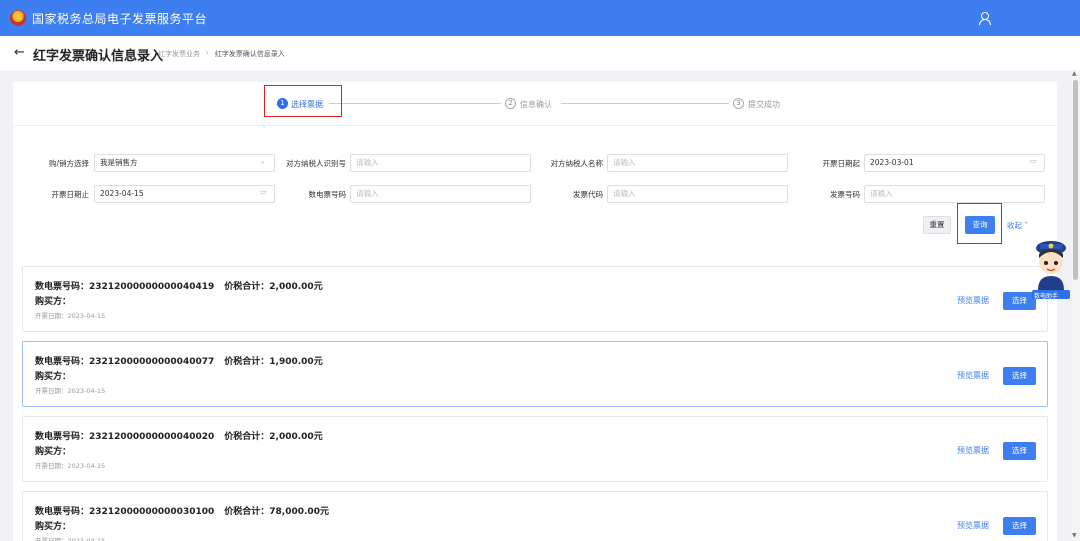 The image size is (1080, 541). Describe the element at coordinates (1074, 73) in the screenshot. I see `scroll-up-icon: ▲` at that location.